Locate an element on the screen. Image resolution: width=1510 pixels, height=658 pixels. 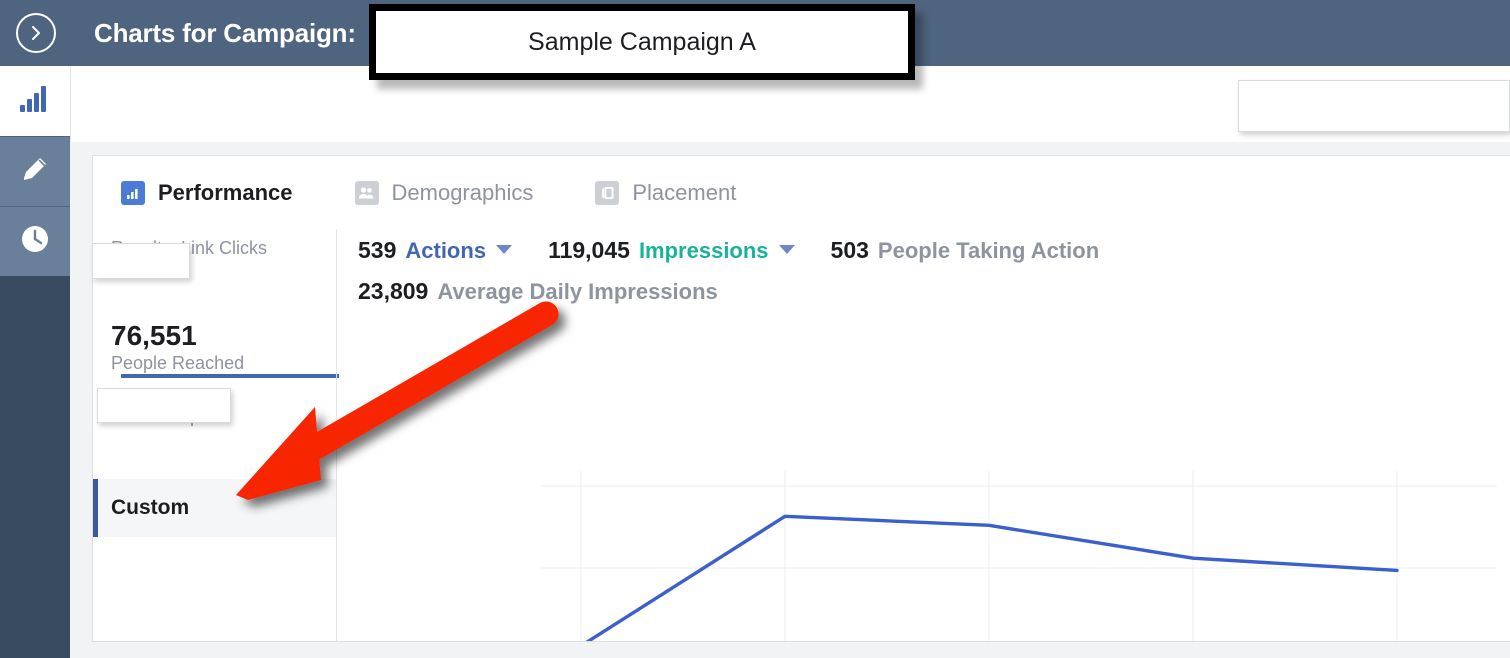
campaign-name-text: Sample Campaign A is located at coordinates (642, 41).